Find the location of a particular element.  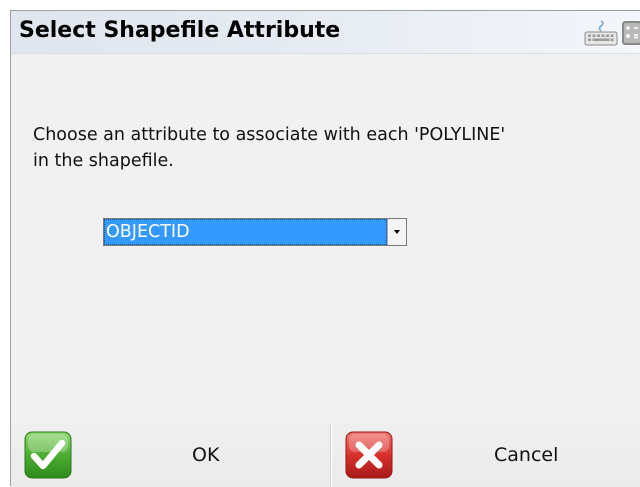

title-bar: Select Shapefile Attribute is located at coordinates (325, 32).